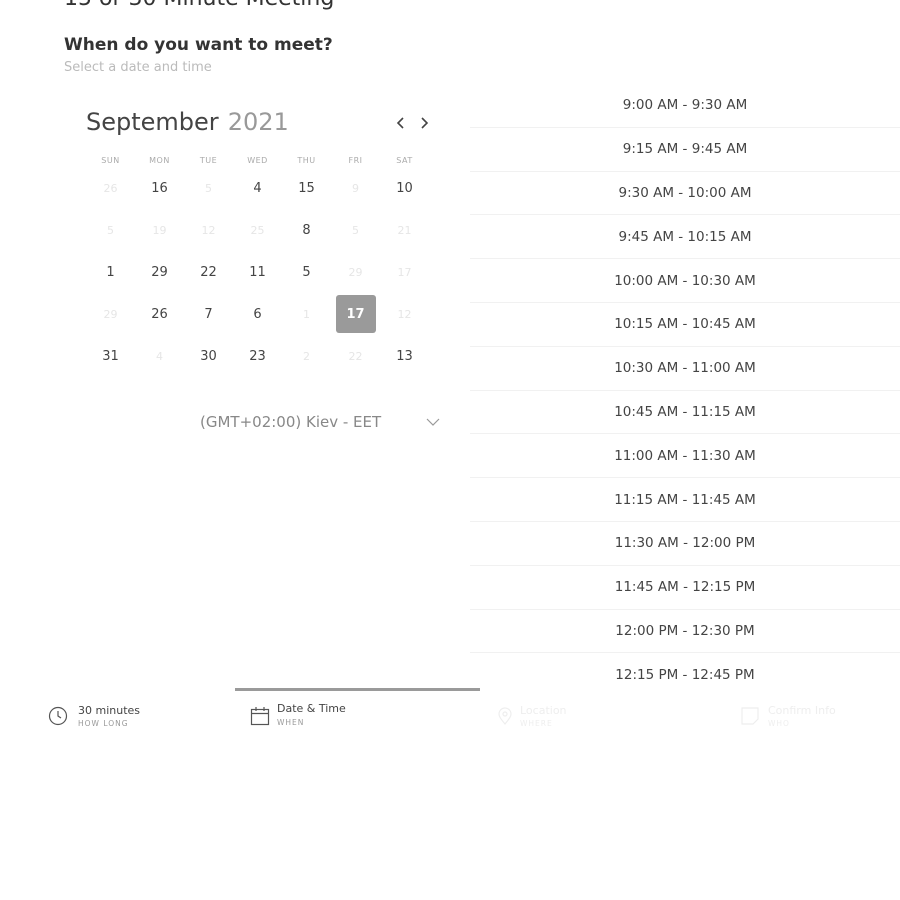 The image size is (900, 900). Describe the element at coordinates (685, 500) in the screenshot. I see `time-slot: 11:15 AM - 11:45 AM` at that location.